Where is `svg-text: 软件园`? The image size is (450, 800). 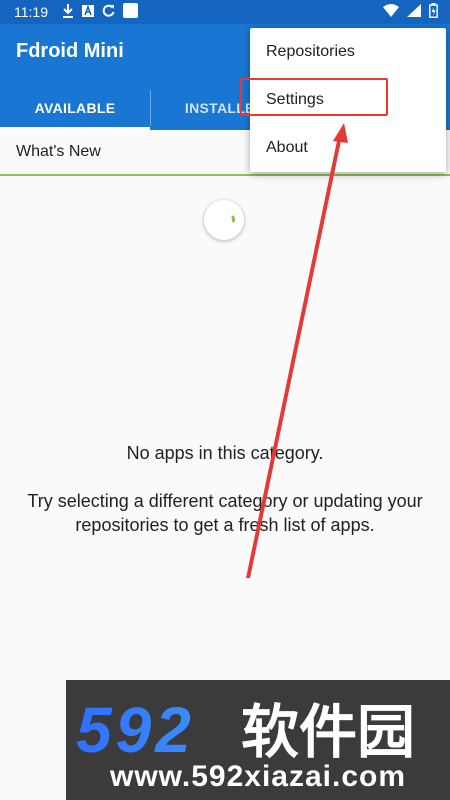
svg-text: 软件园 is located at coordinates (328, 730).